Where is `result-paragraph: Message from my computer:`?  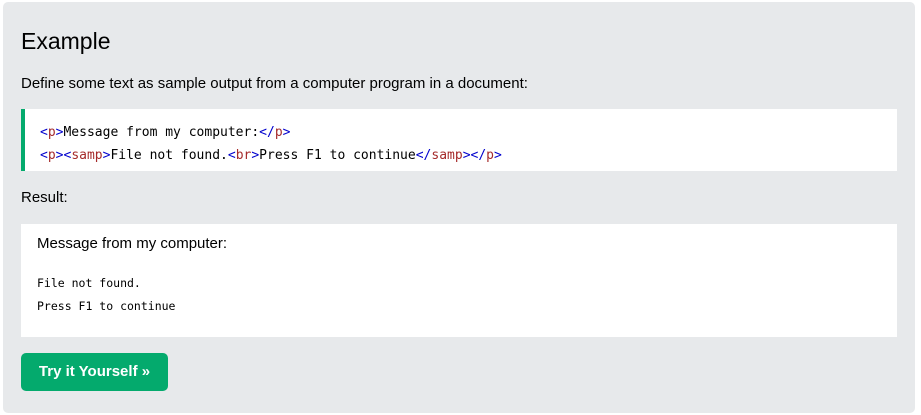
result-paragraph: Message from my computer: is located at coordinates (132, 243).